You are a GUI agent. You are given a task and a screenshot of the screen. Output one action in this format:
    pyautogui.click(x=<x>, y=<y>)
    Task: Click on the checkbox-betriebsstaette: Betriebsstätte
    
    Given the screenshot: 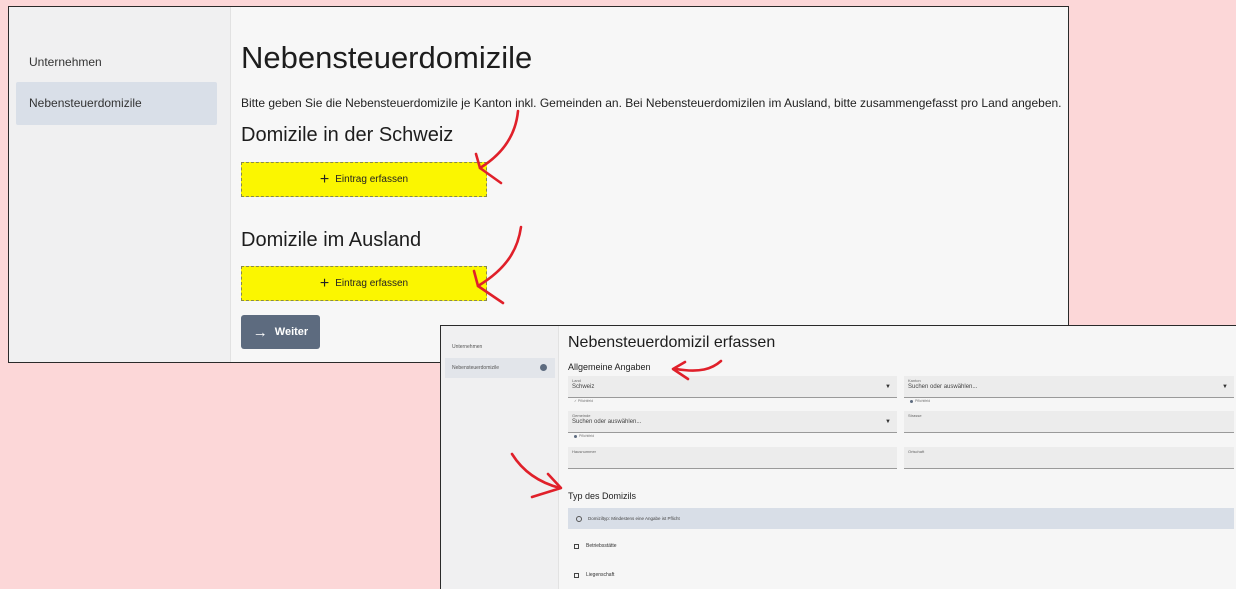 What is the action you would take?
    pyautogui.click(x=595, y=546)
    